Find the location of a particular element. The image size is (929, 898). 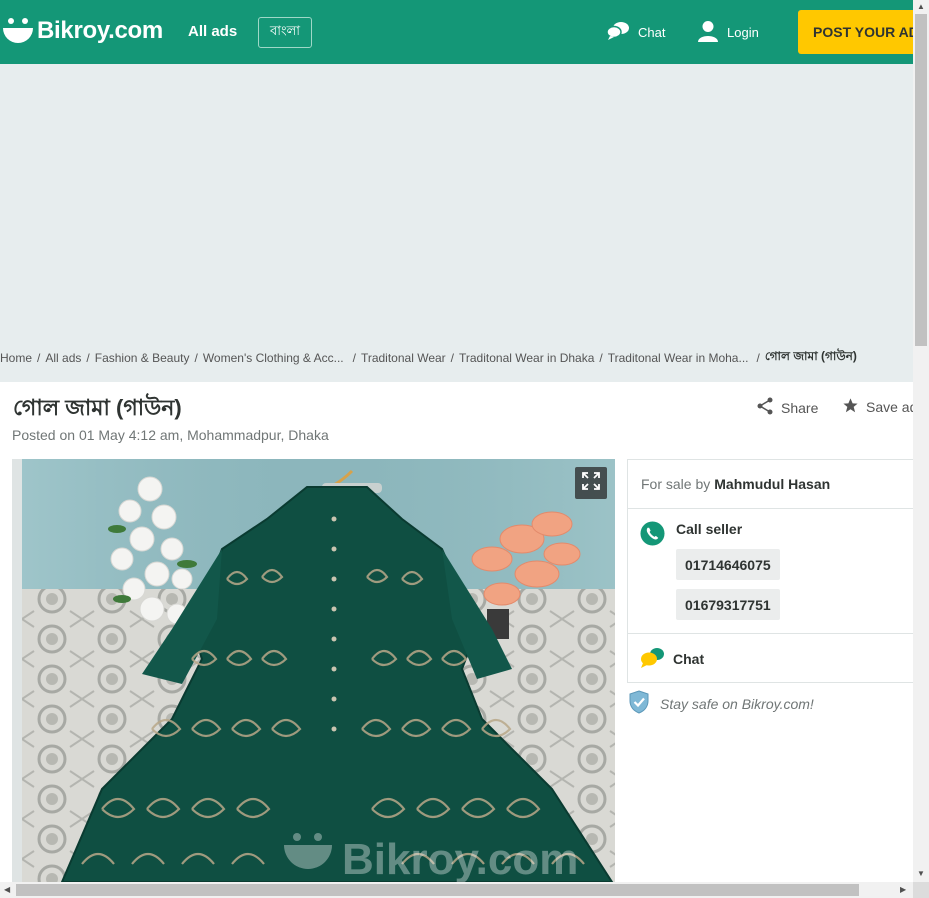

breadcrumb-current: গোল জামা (গাউন) is located at coordinates (810, 356).